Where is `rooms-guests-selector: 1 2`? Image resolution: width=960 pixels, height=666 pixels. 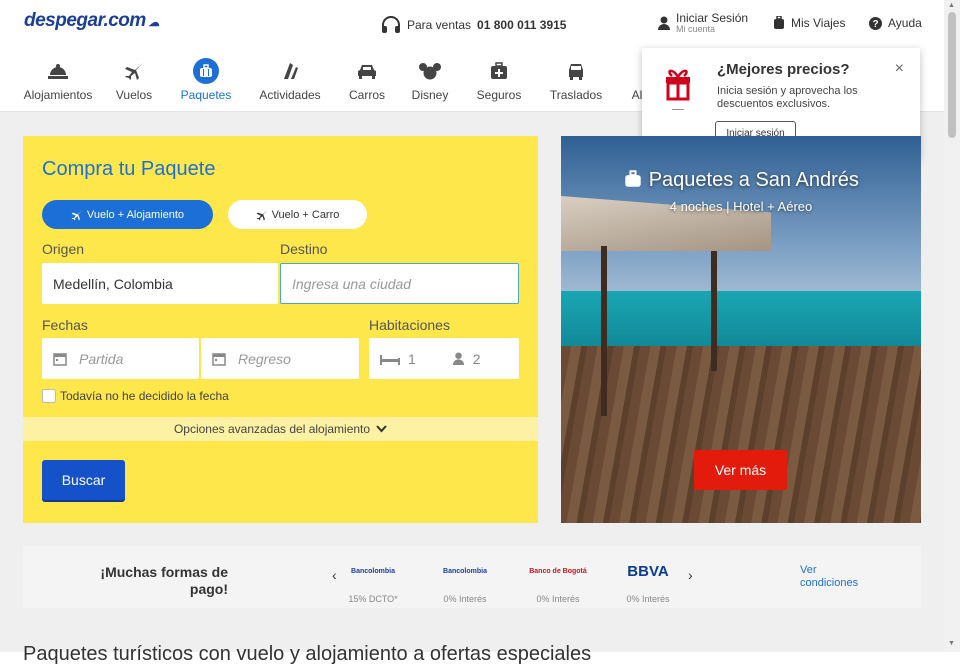 rooms-guests-selector: 1 2 is located at coordinates (444, 358).